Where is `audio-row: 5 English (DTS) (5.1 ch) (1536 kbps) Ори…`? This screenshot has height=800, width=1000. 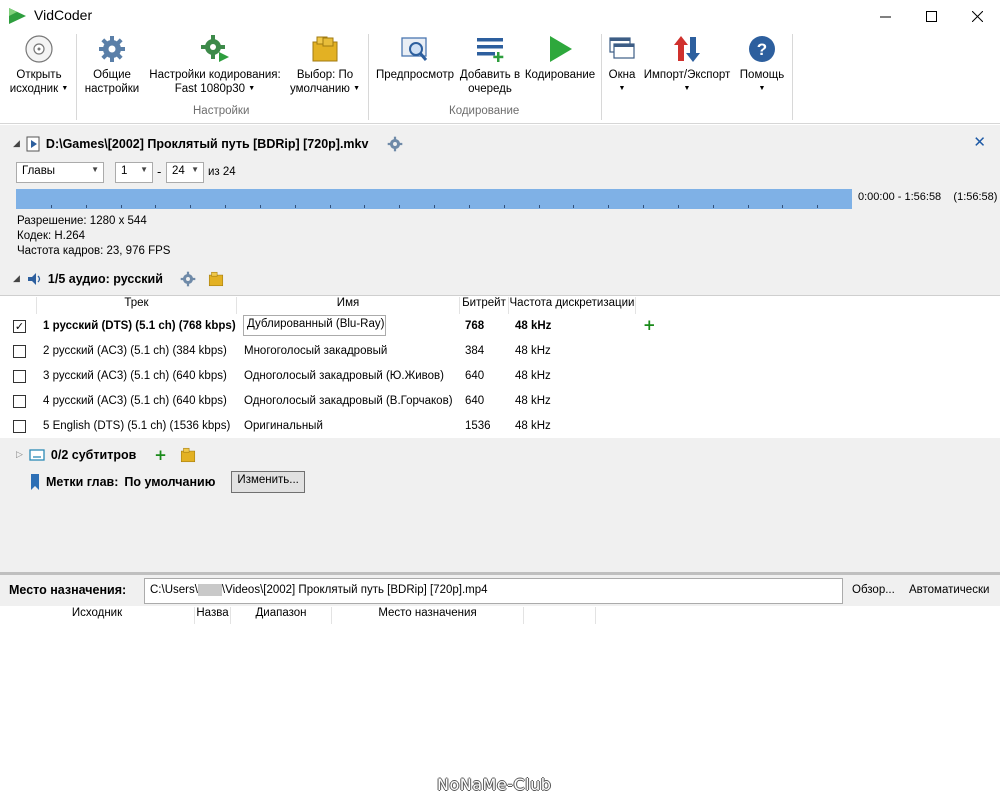 audio-row: 5 English (DTS) (5.1 ch) (1536 kbps) Ори… is located at coordinates (500, 426).